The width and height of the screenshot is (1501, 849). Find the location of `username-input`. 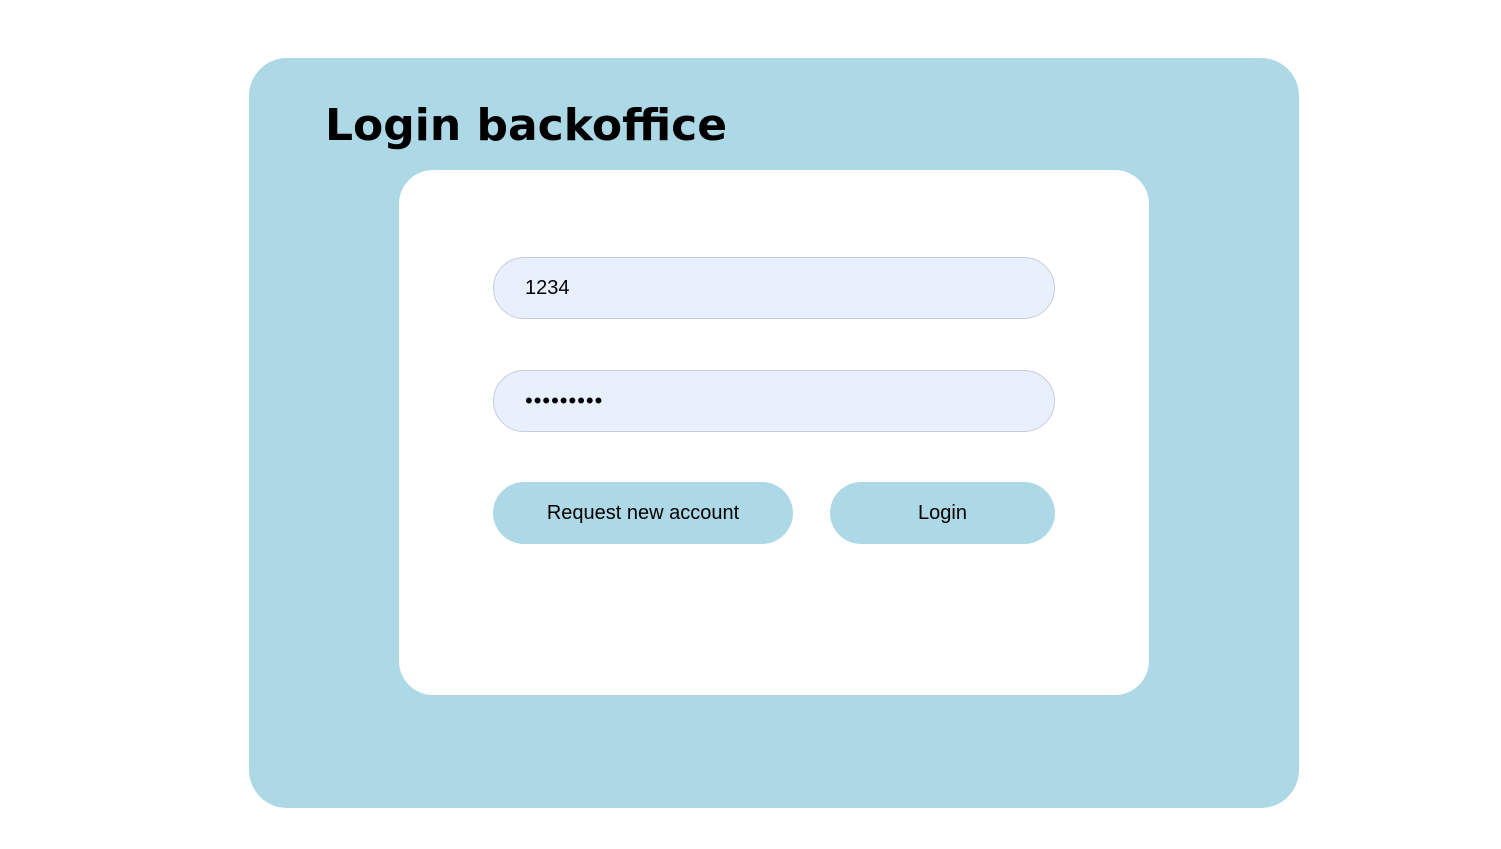

username-input is located at coordinates (774, 288).